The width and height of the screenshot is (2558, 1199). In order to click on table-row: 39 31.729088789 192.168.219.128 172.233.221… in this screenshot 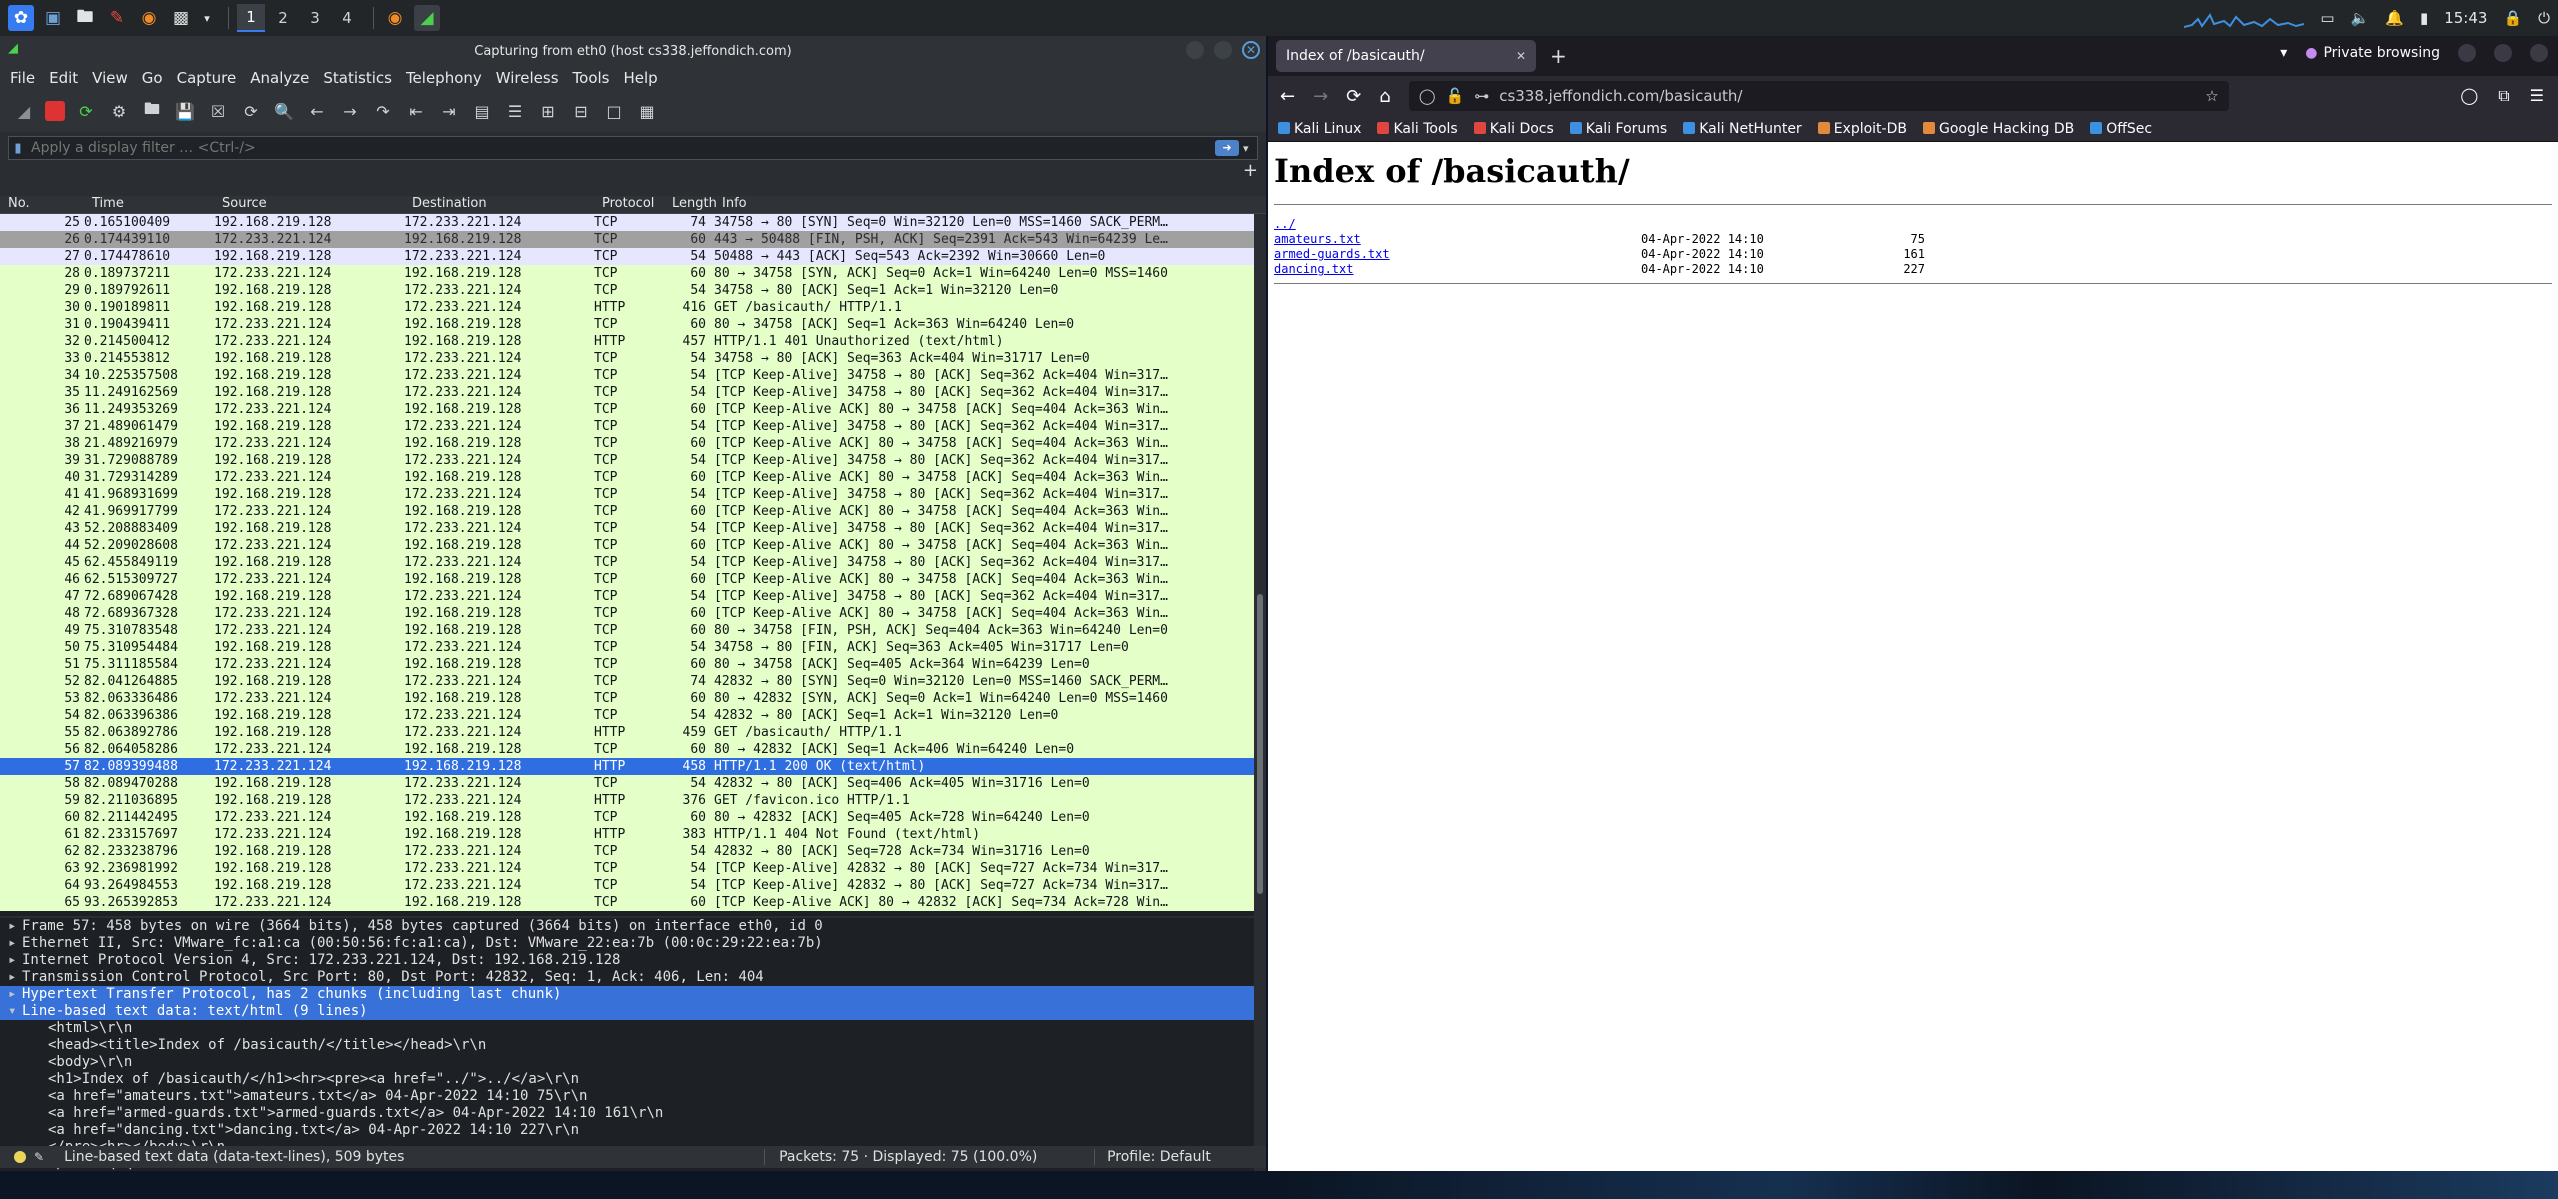, I will do `click(633, 460)`.